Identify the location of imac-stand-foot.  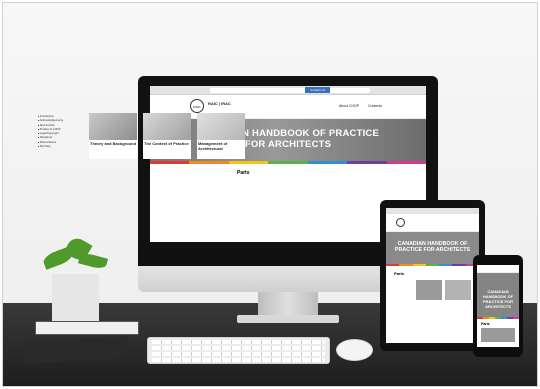
(288, 319).